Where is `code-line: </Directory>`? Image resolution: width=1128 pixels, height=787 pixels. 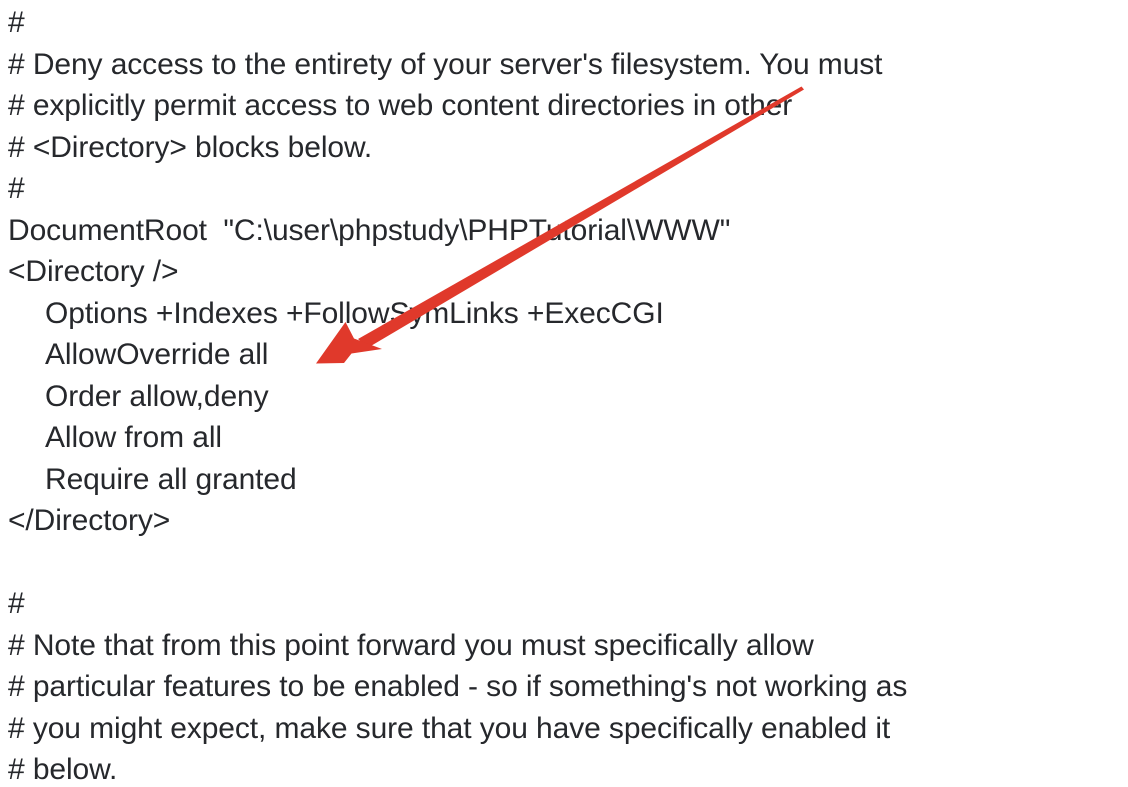
code-line: </Directory> is located at coordinates (89, 520).